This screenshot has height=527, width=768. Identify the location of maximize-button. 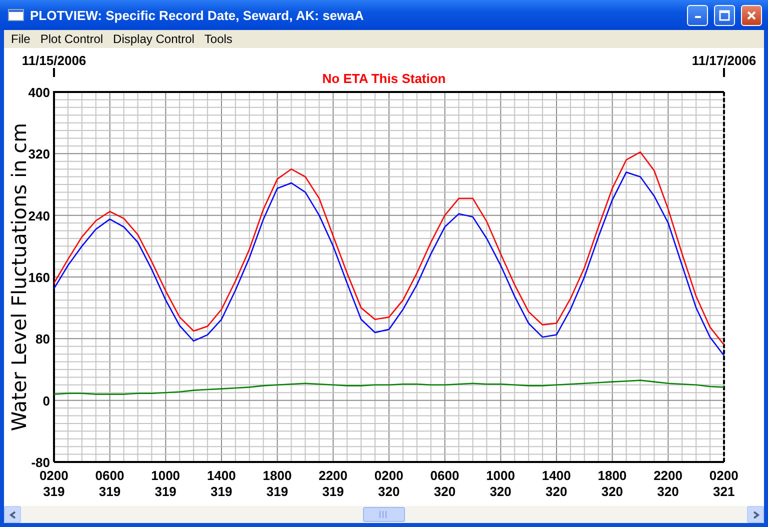
(724, 15).